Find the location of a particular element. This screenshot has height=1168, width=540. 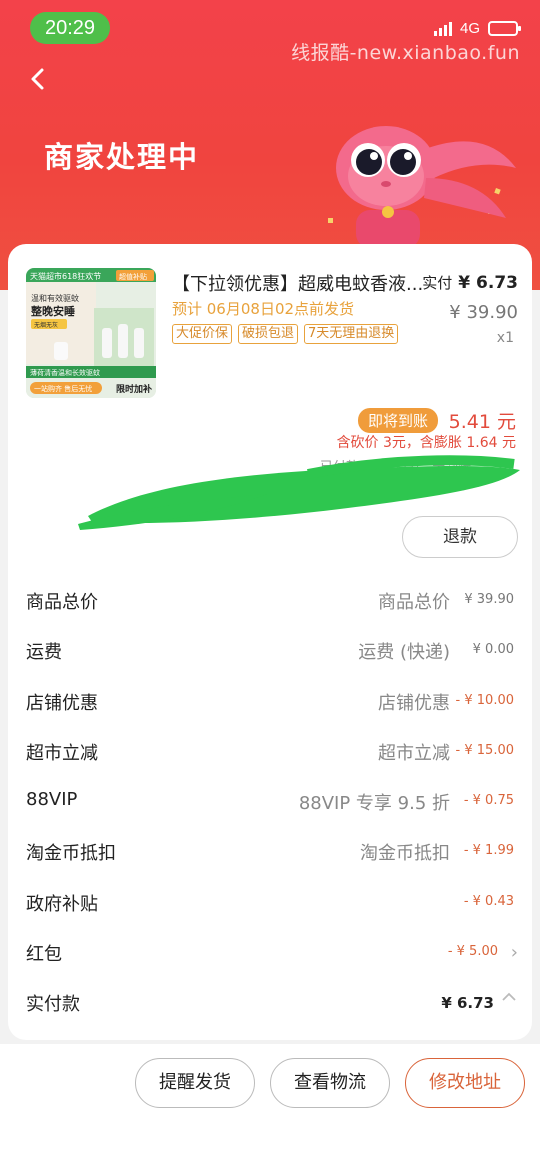

img-badge: 超值补贴 is located at coordinates (133, 276).